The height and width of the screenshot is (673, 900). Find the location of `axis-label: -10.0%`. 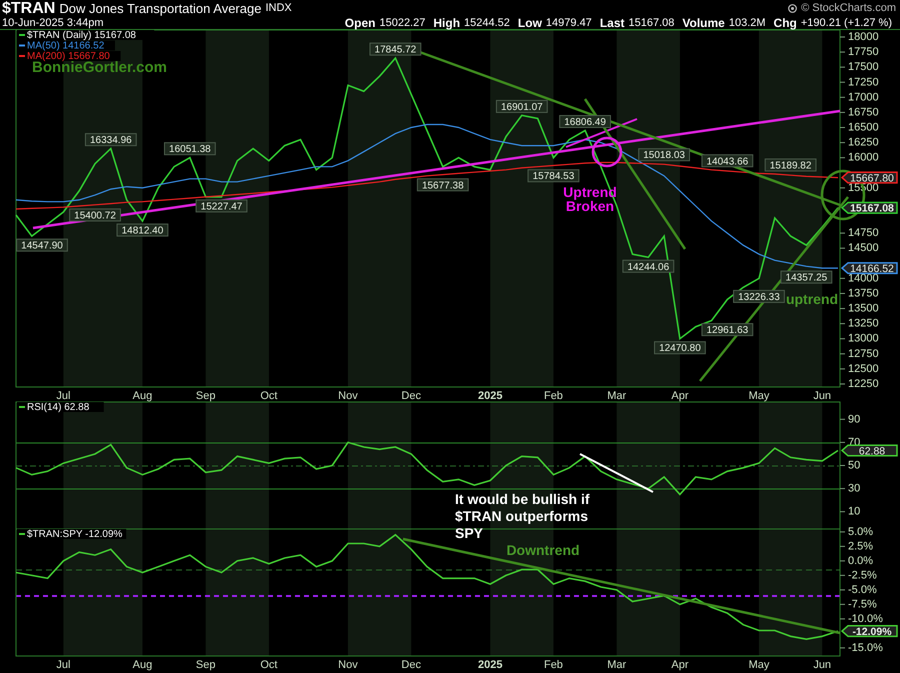

axis-label: -10.0% is located at coordinates (865, 618).